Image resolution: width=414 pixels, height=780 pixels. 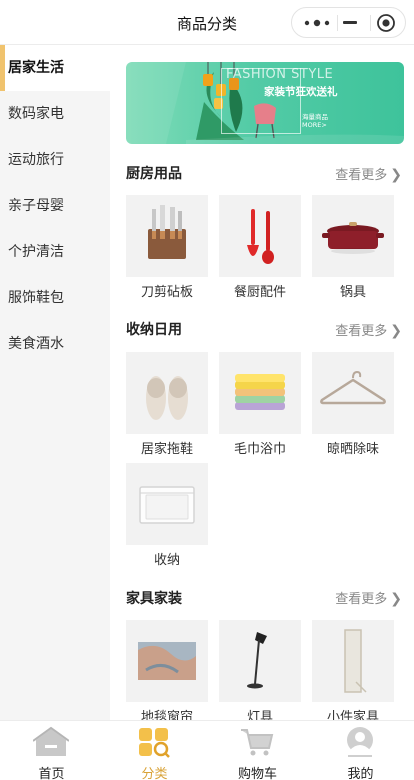 I want to click on product-category-small-furniture: 小件家具, so click(x=353, y=670).